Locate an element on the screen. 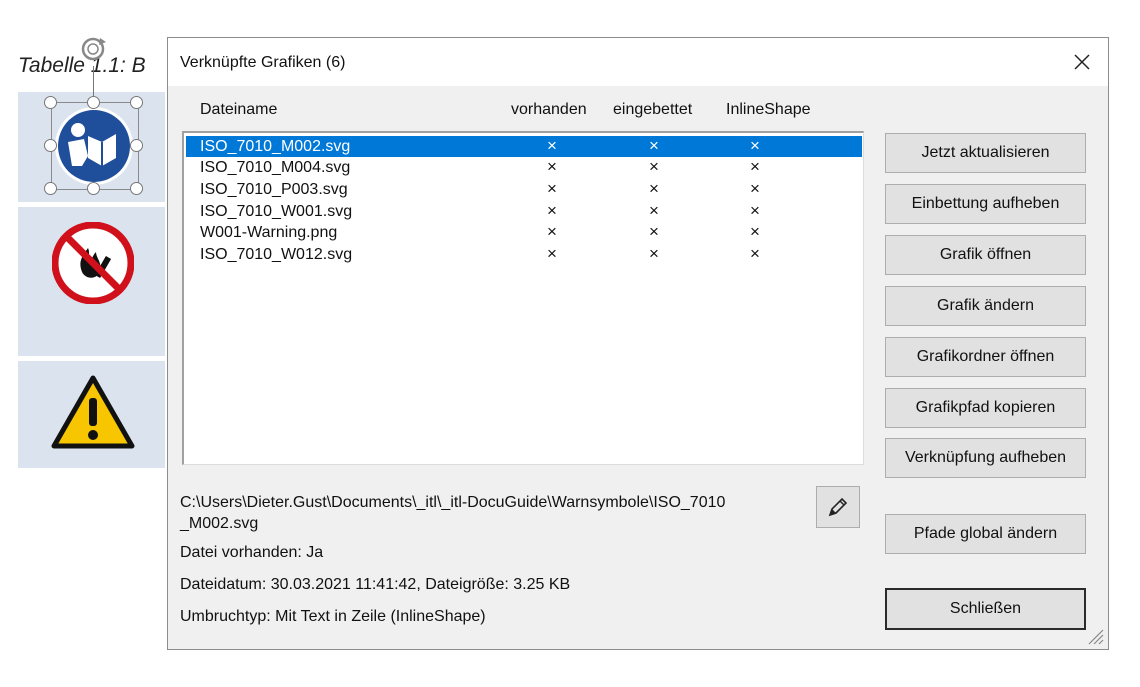 The width and height of the screenshot is (1140, 687). open-graphic-button: Grafik öffnen is located at coordinates (985, 255).